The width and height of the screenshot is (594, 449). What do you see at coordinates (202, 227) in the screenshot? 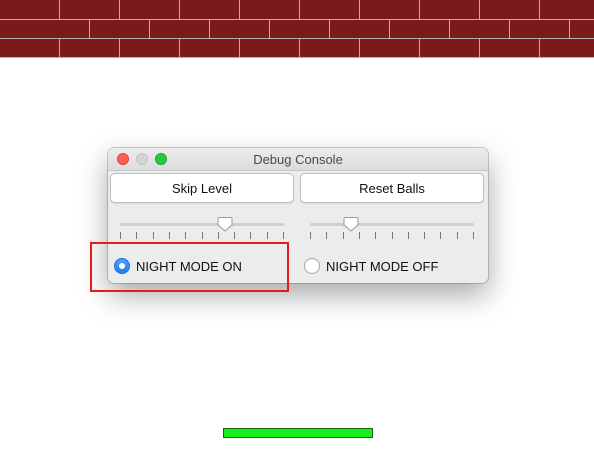
I see `left-slider` at bounding box center [202, 227].